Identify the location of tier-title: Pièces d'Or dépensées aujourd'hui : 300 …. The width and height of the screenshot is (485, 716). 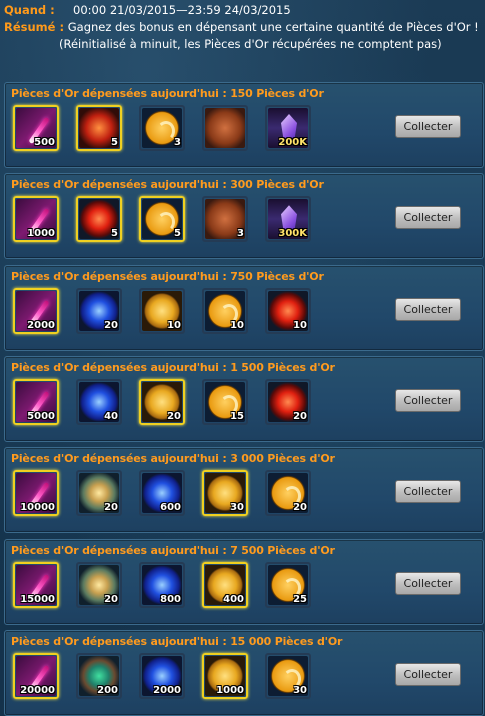
(167, 185).